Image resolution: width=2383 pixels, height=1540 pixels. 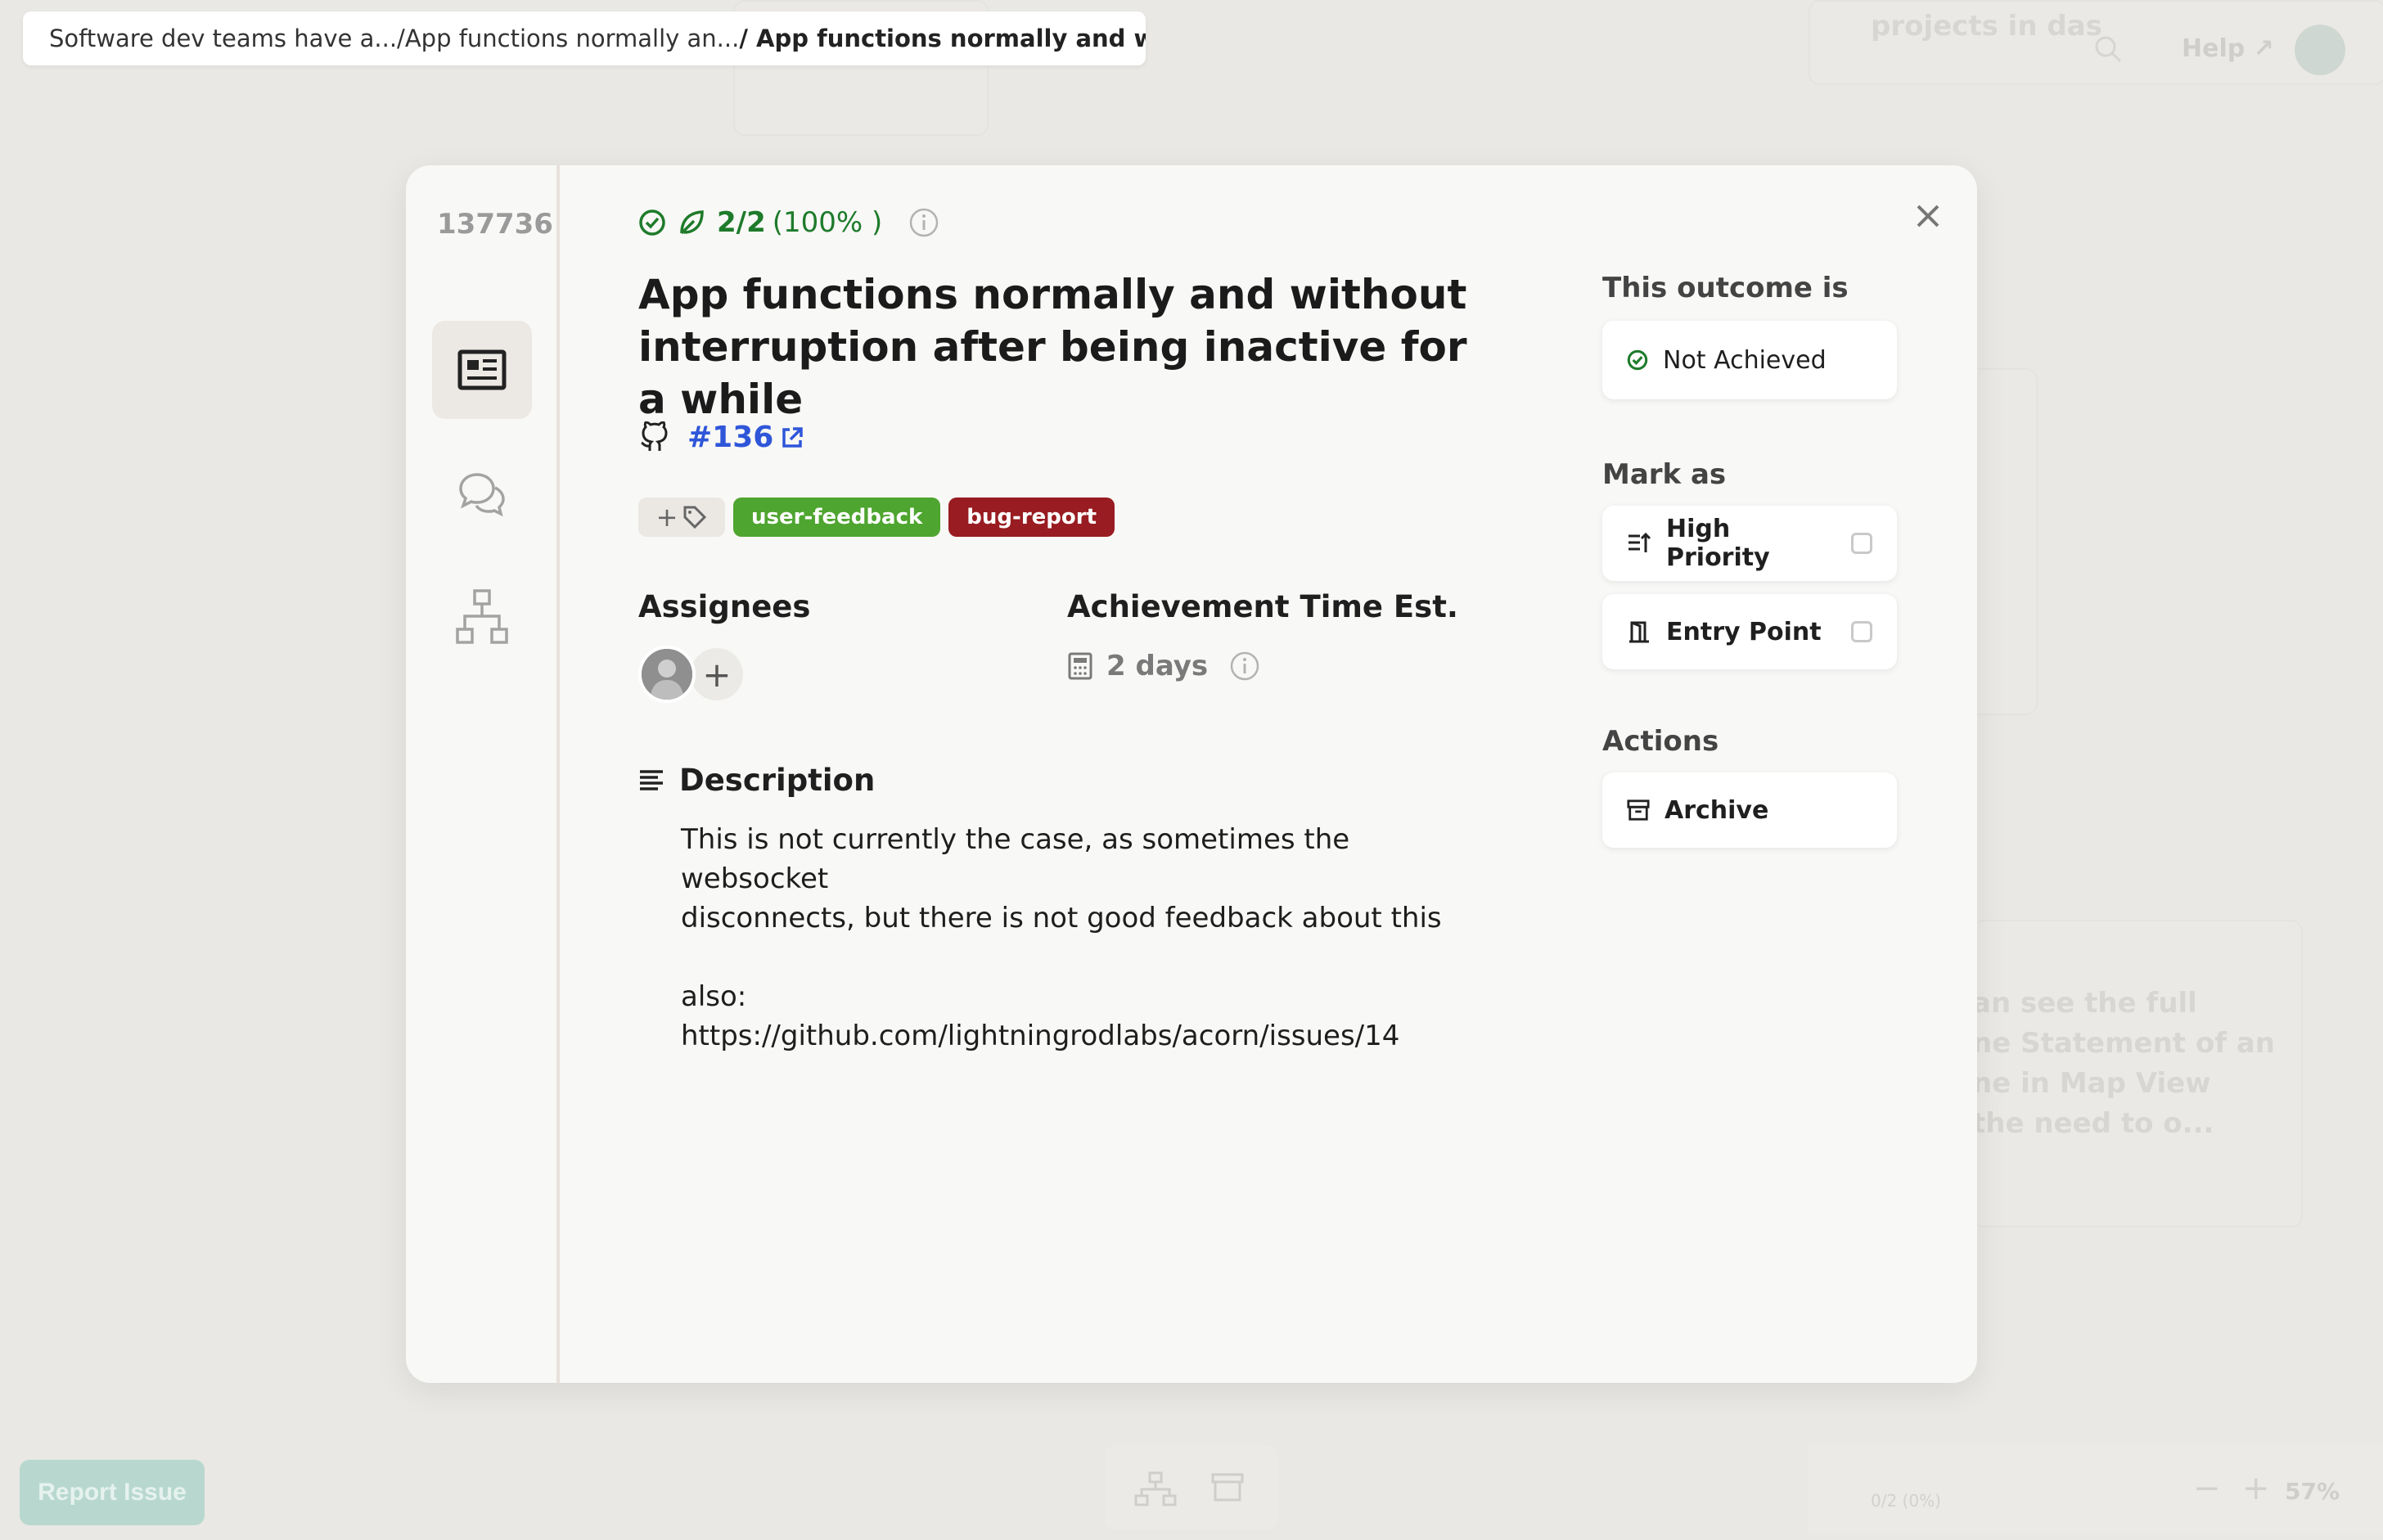 I want to click on background-ghost-title: projects in das, so click(x=1986, y=26).